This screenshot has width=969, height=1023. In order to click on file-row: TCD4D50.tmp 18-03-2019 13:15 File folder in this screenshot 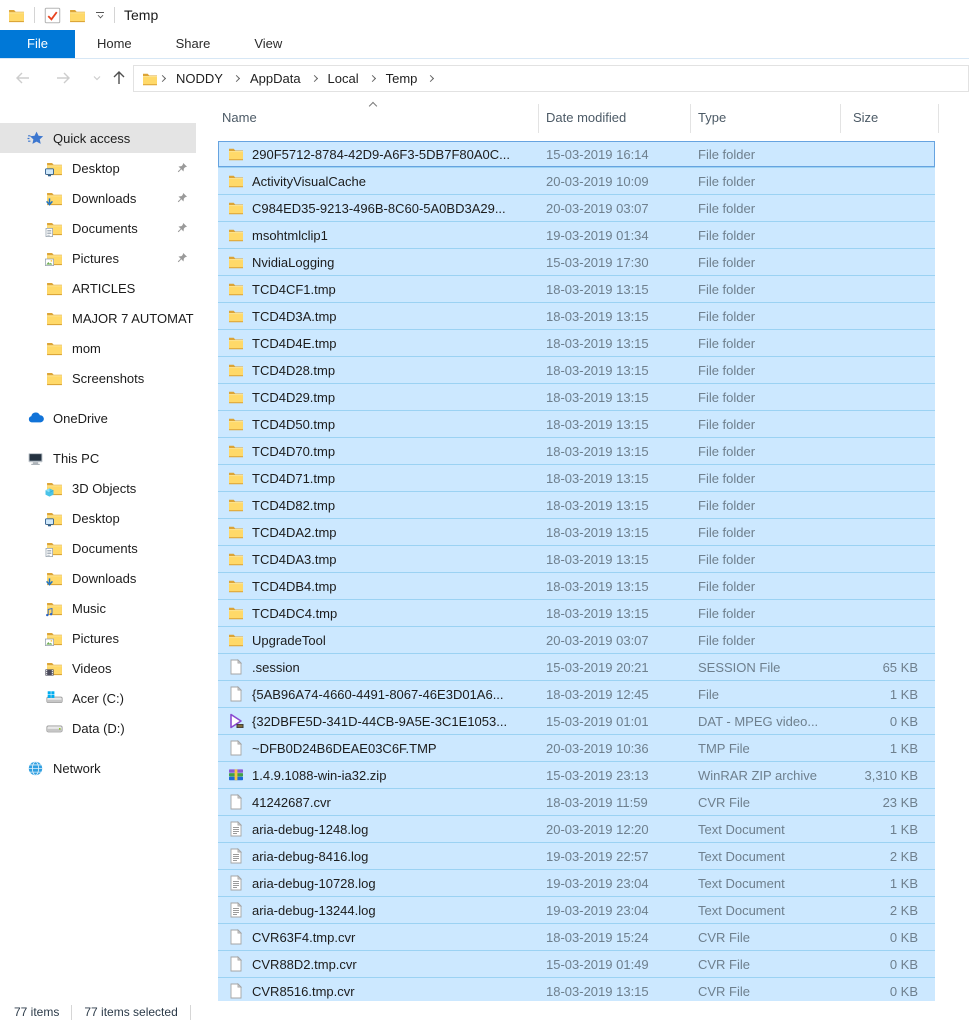, I will do `click(576, 424)`.